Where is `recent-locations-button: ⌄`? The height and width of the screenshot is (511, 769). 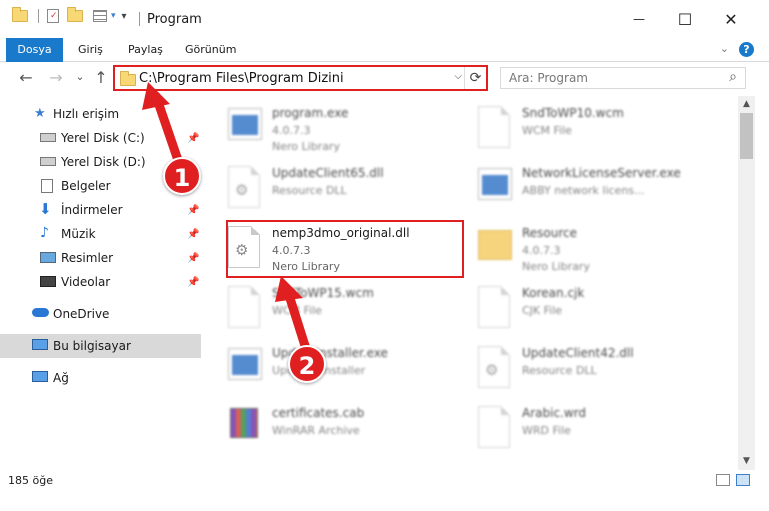 recent-locations-button: ⌄ is located at coordinates (80, 76).